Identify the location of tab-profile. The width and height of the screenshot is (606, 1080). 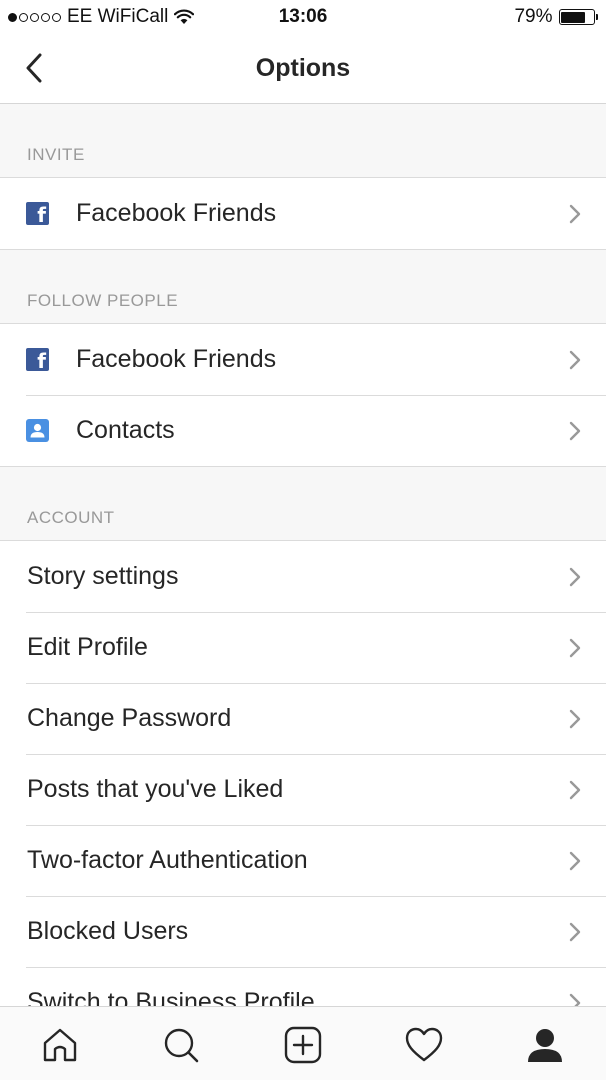
(545, 1045).